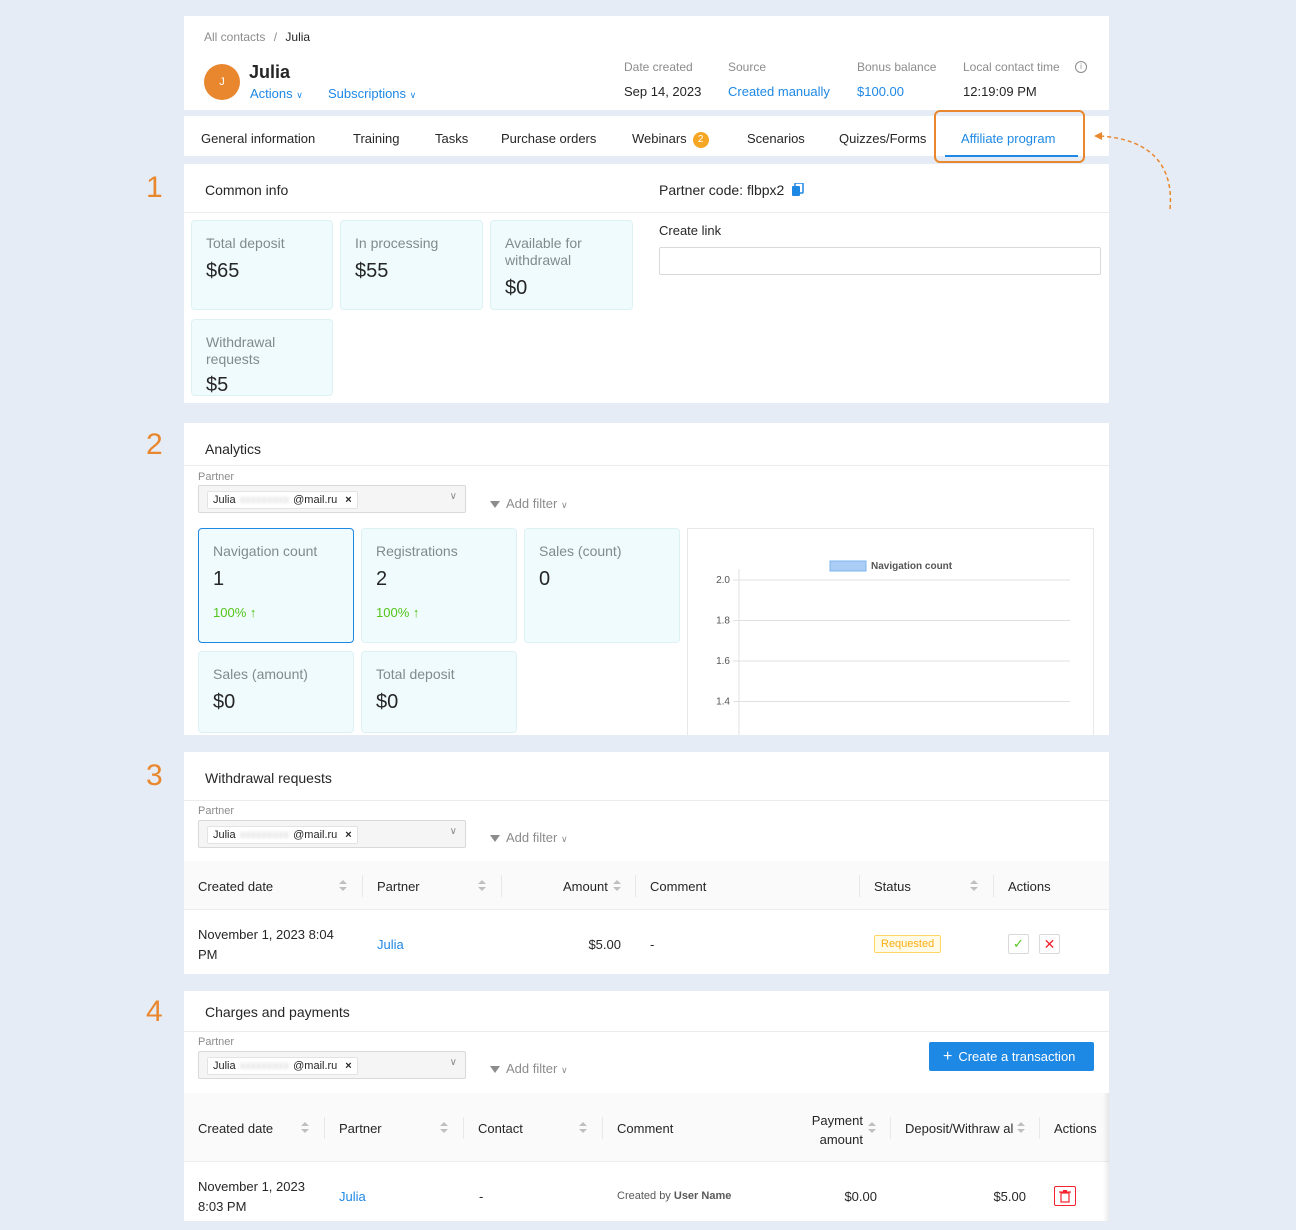 The width and height of the screenshot is (1296, 1230). Describe the element at coordinates (700, 140) in the screenshot. I see `webinars-badge: 2` at that location.